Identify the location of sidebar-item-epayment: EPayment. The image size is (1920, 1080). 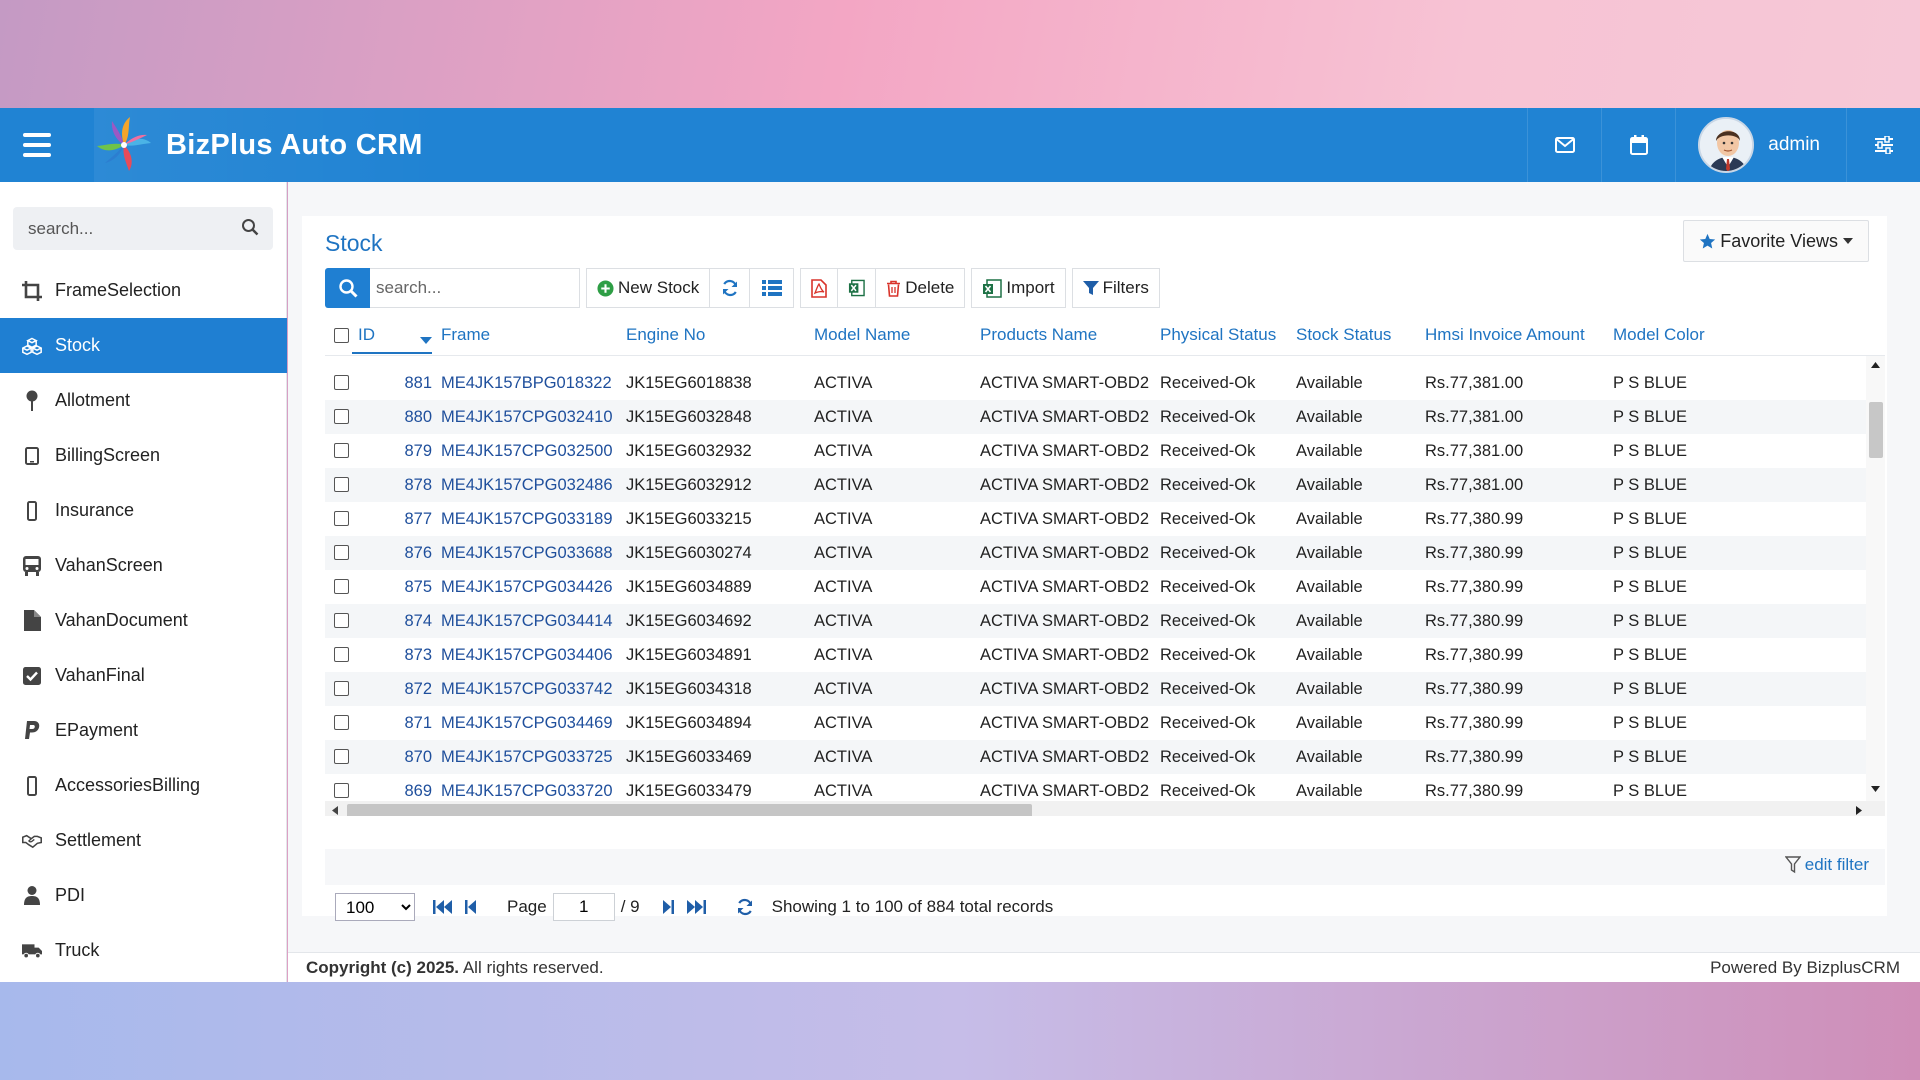
(143, 730).